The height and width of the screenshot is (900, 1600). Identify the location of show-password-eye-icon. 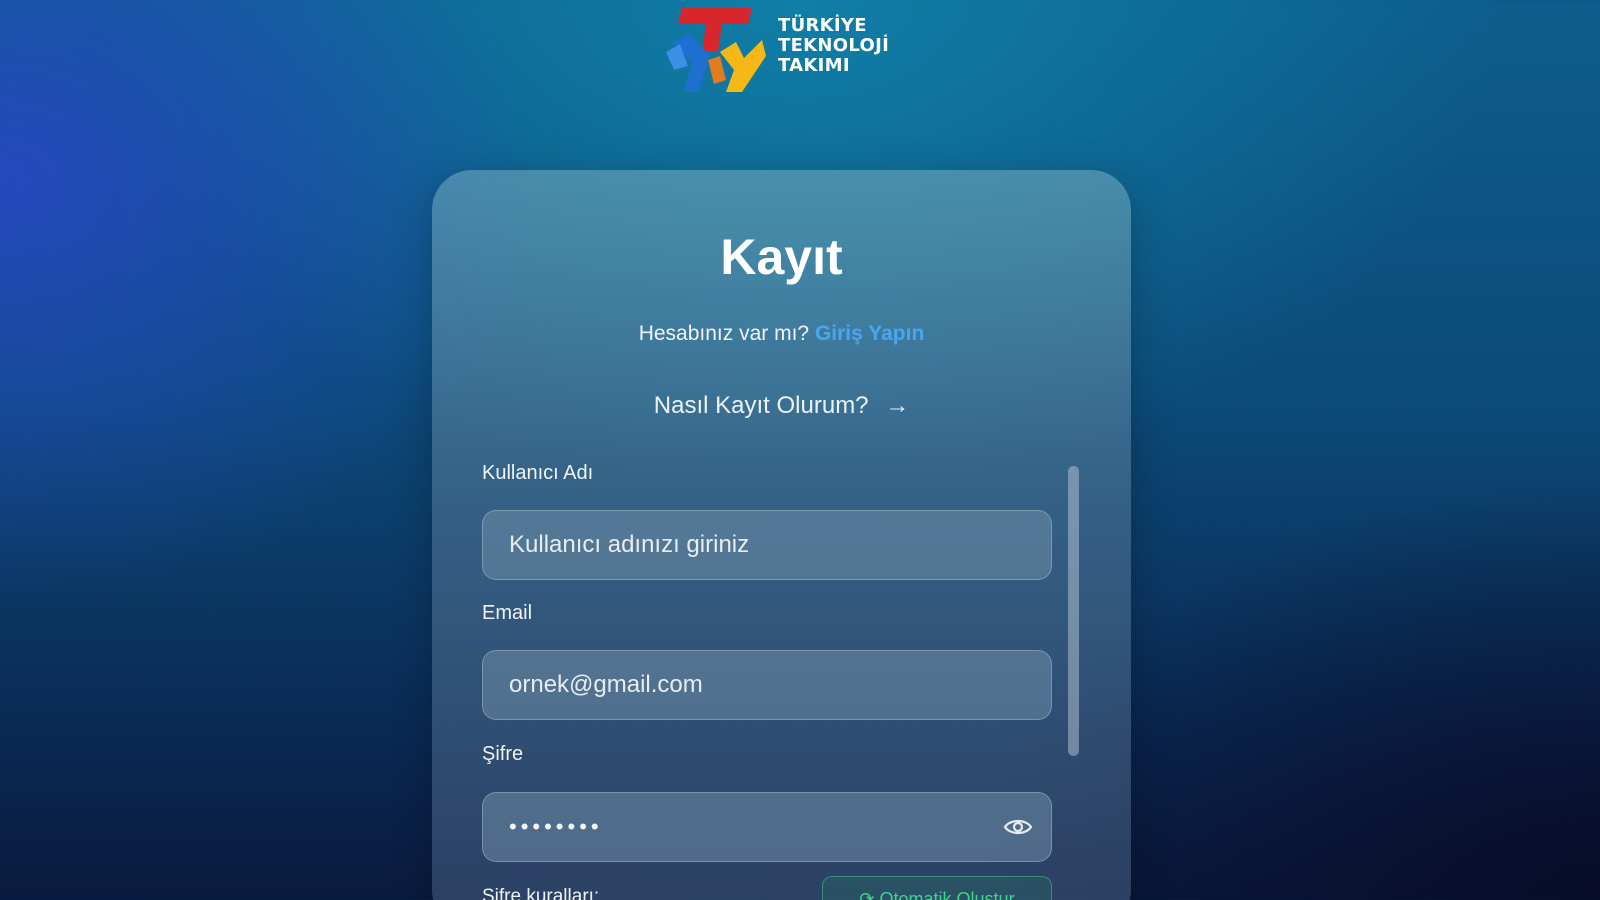
(1018, 830).